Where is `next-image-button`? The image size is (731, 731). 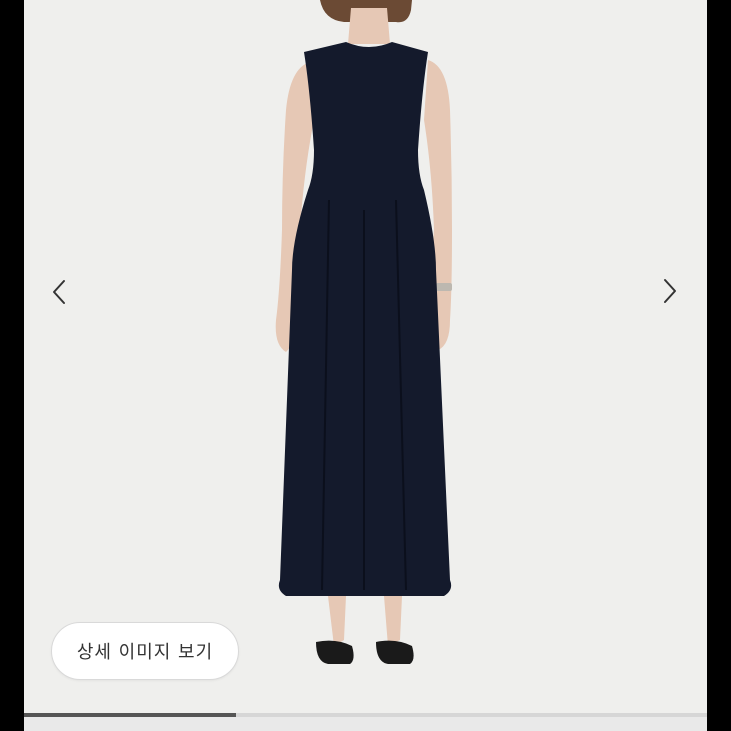 next-image-button is located at coordinates (670, 291).